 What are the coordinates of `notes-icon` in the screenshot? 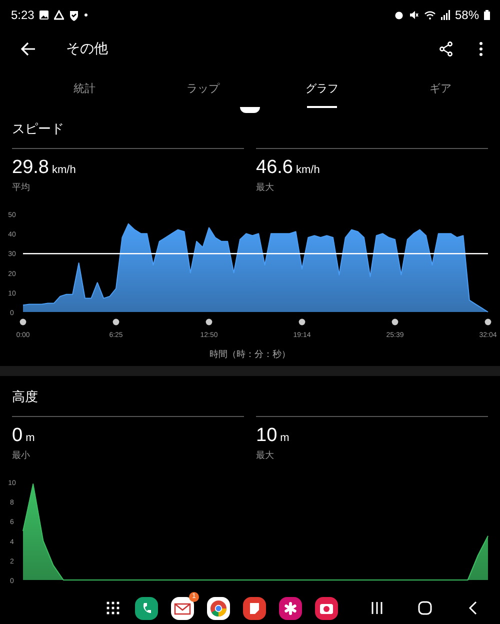 It's located at (254, 608).